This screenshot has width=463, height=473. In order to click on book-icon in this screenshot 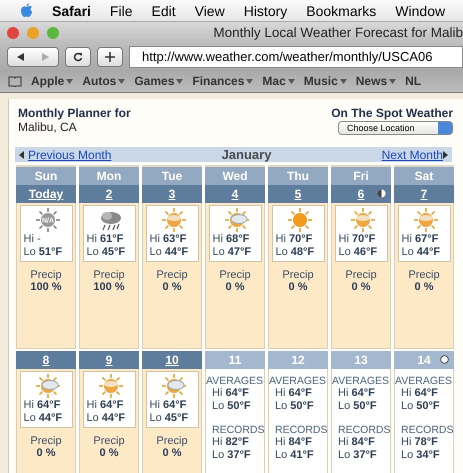, I will do `click(15, 81)`.